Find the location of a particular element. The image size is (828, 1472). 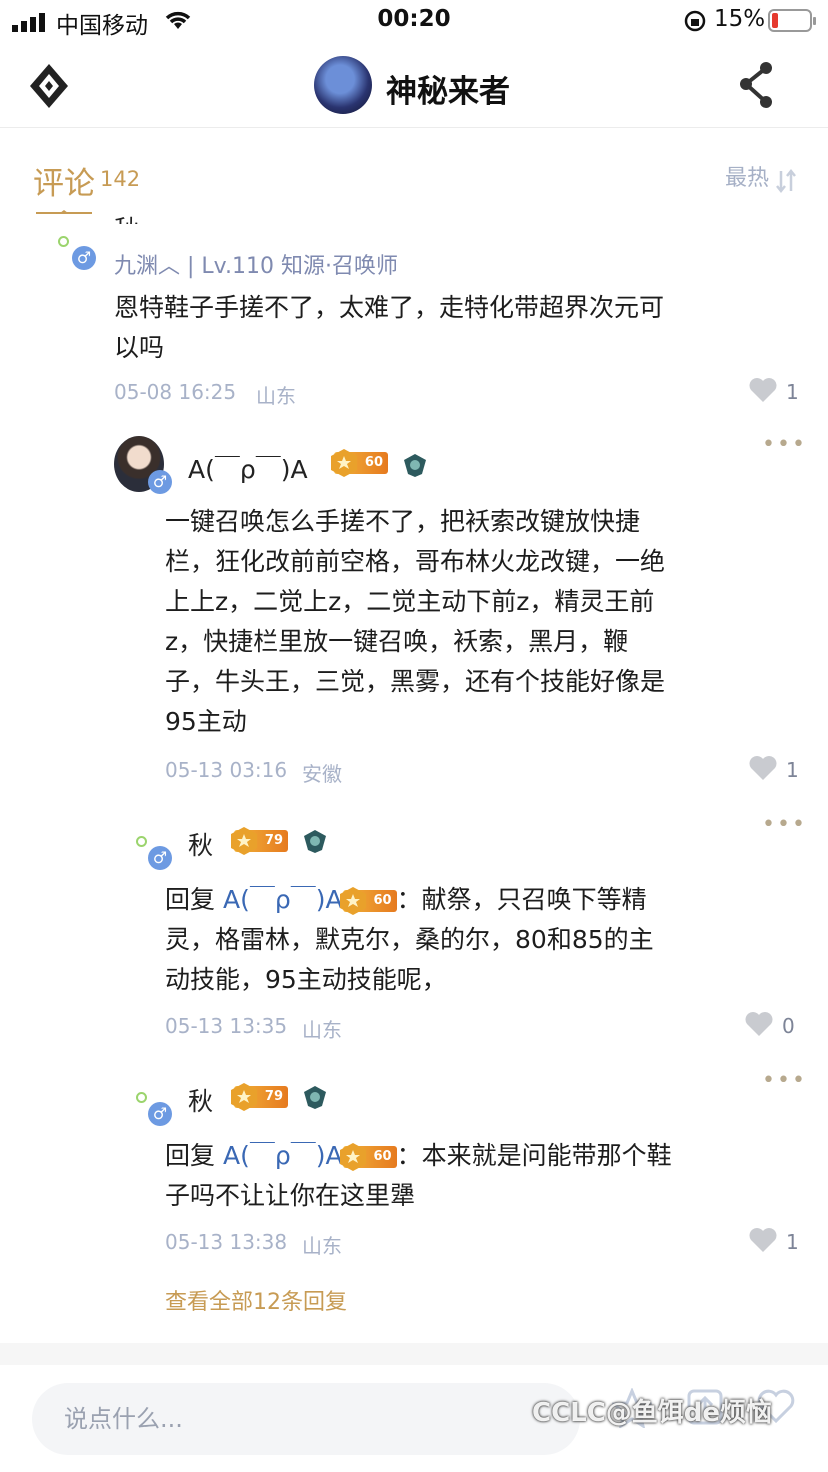

comment-line: z，快捷栏里放一键召唤，袄索，黑月，鞭 is located at coordinates (397, 641).